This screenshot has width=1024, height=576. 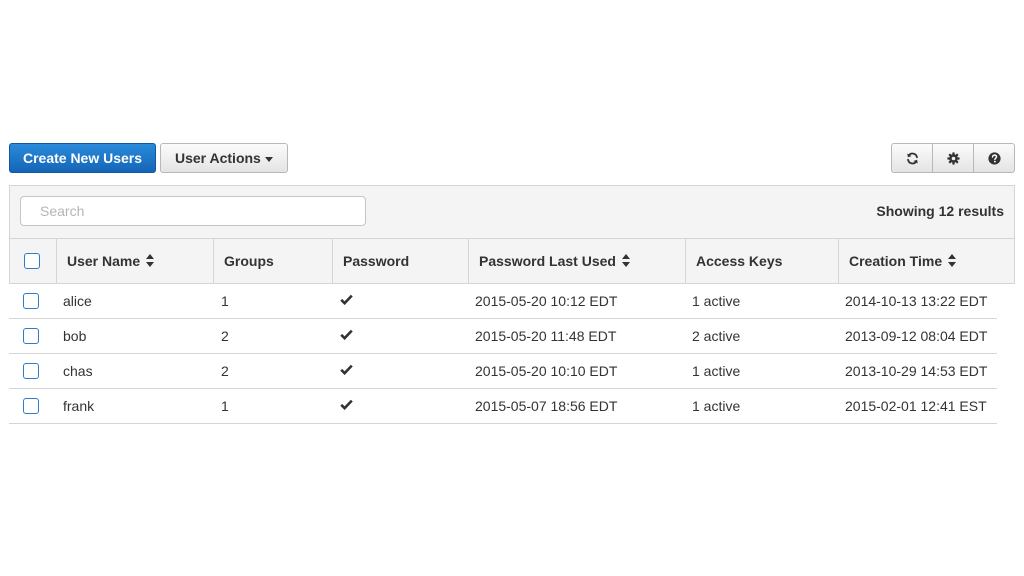 What do you see at coordinates (269, 159) in the screenshot?
I see `caret-down-icon` at bounding box center [269, 159].